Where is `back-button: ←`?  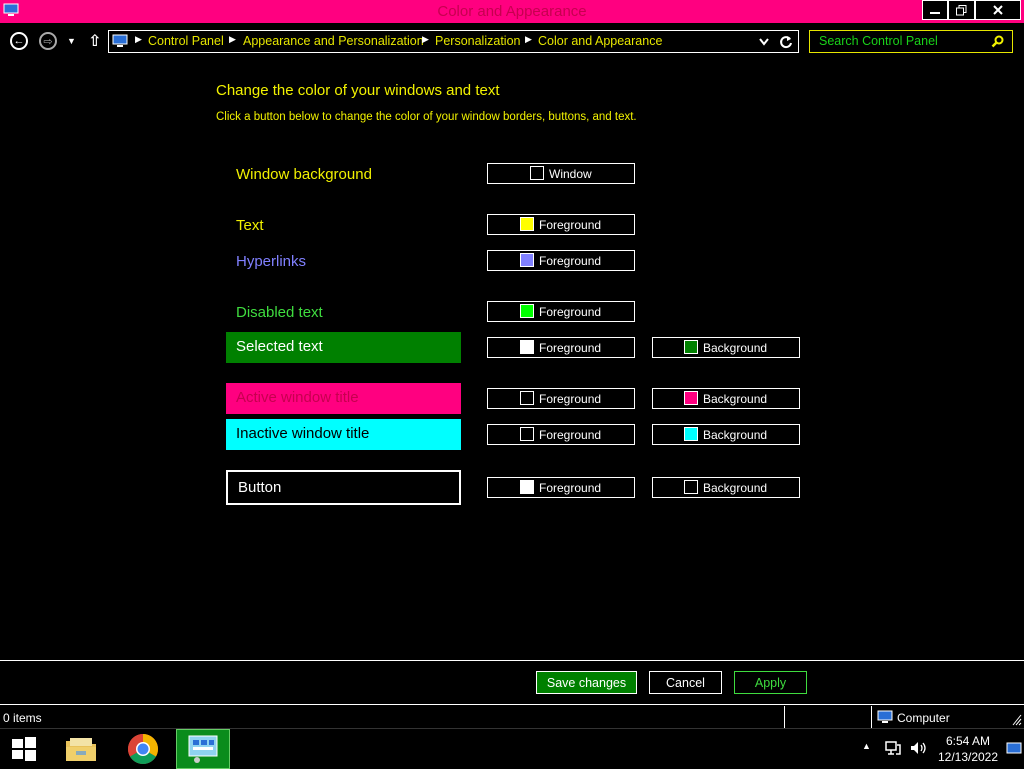
back-button: ← is located at coordinates (19, 41).